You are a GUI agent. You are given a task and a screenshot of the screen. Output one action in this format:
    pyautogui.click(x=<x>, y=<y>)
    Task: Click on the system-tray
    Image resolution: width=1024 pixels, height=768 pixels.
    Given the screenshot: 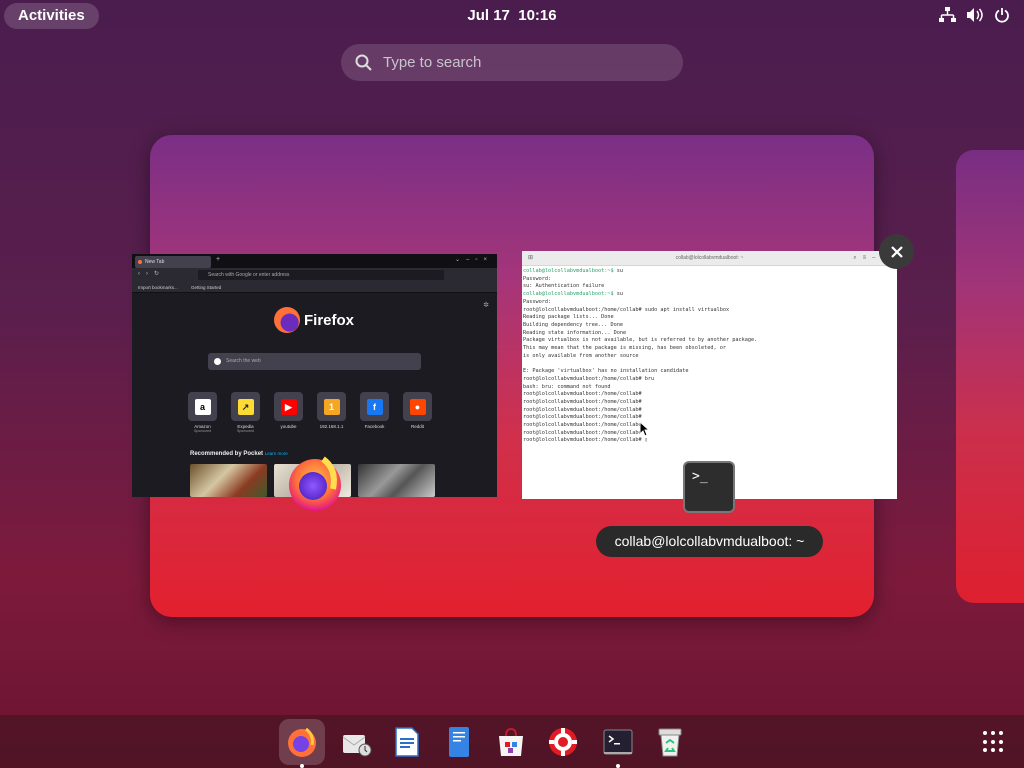 What is the action you would take?
    pyautogui.click(x=974, y=15)
    